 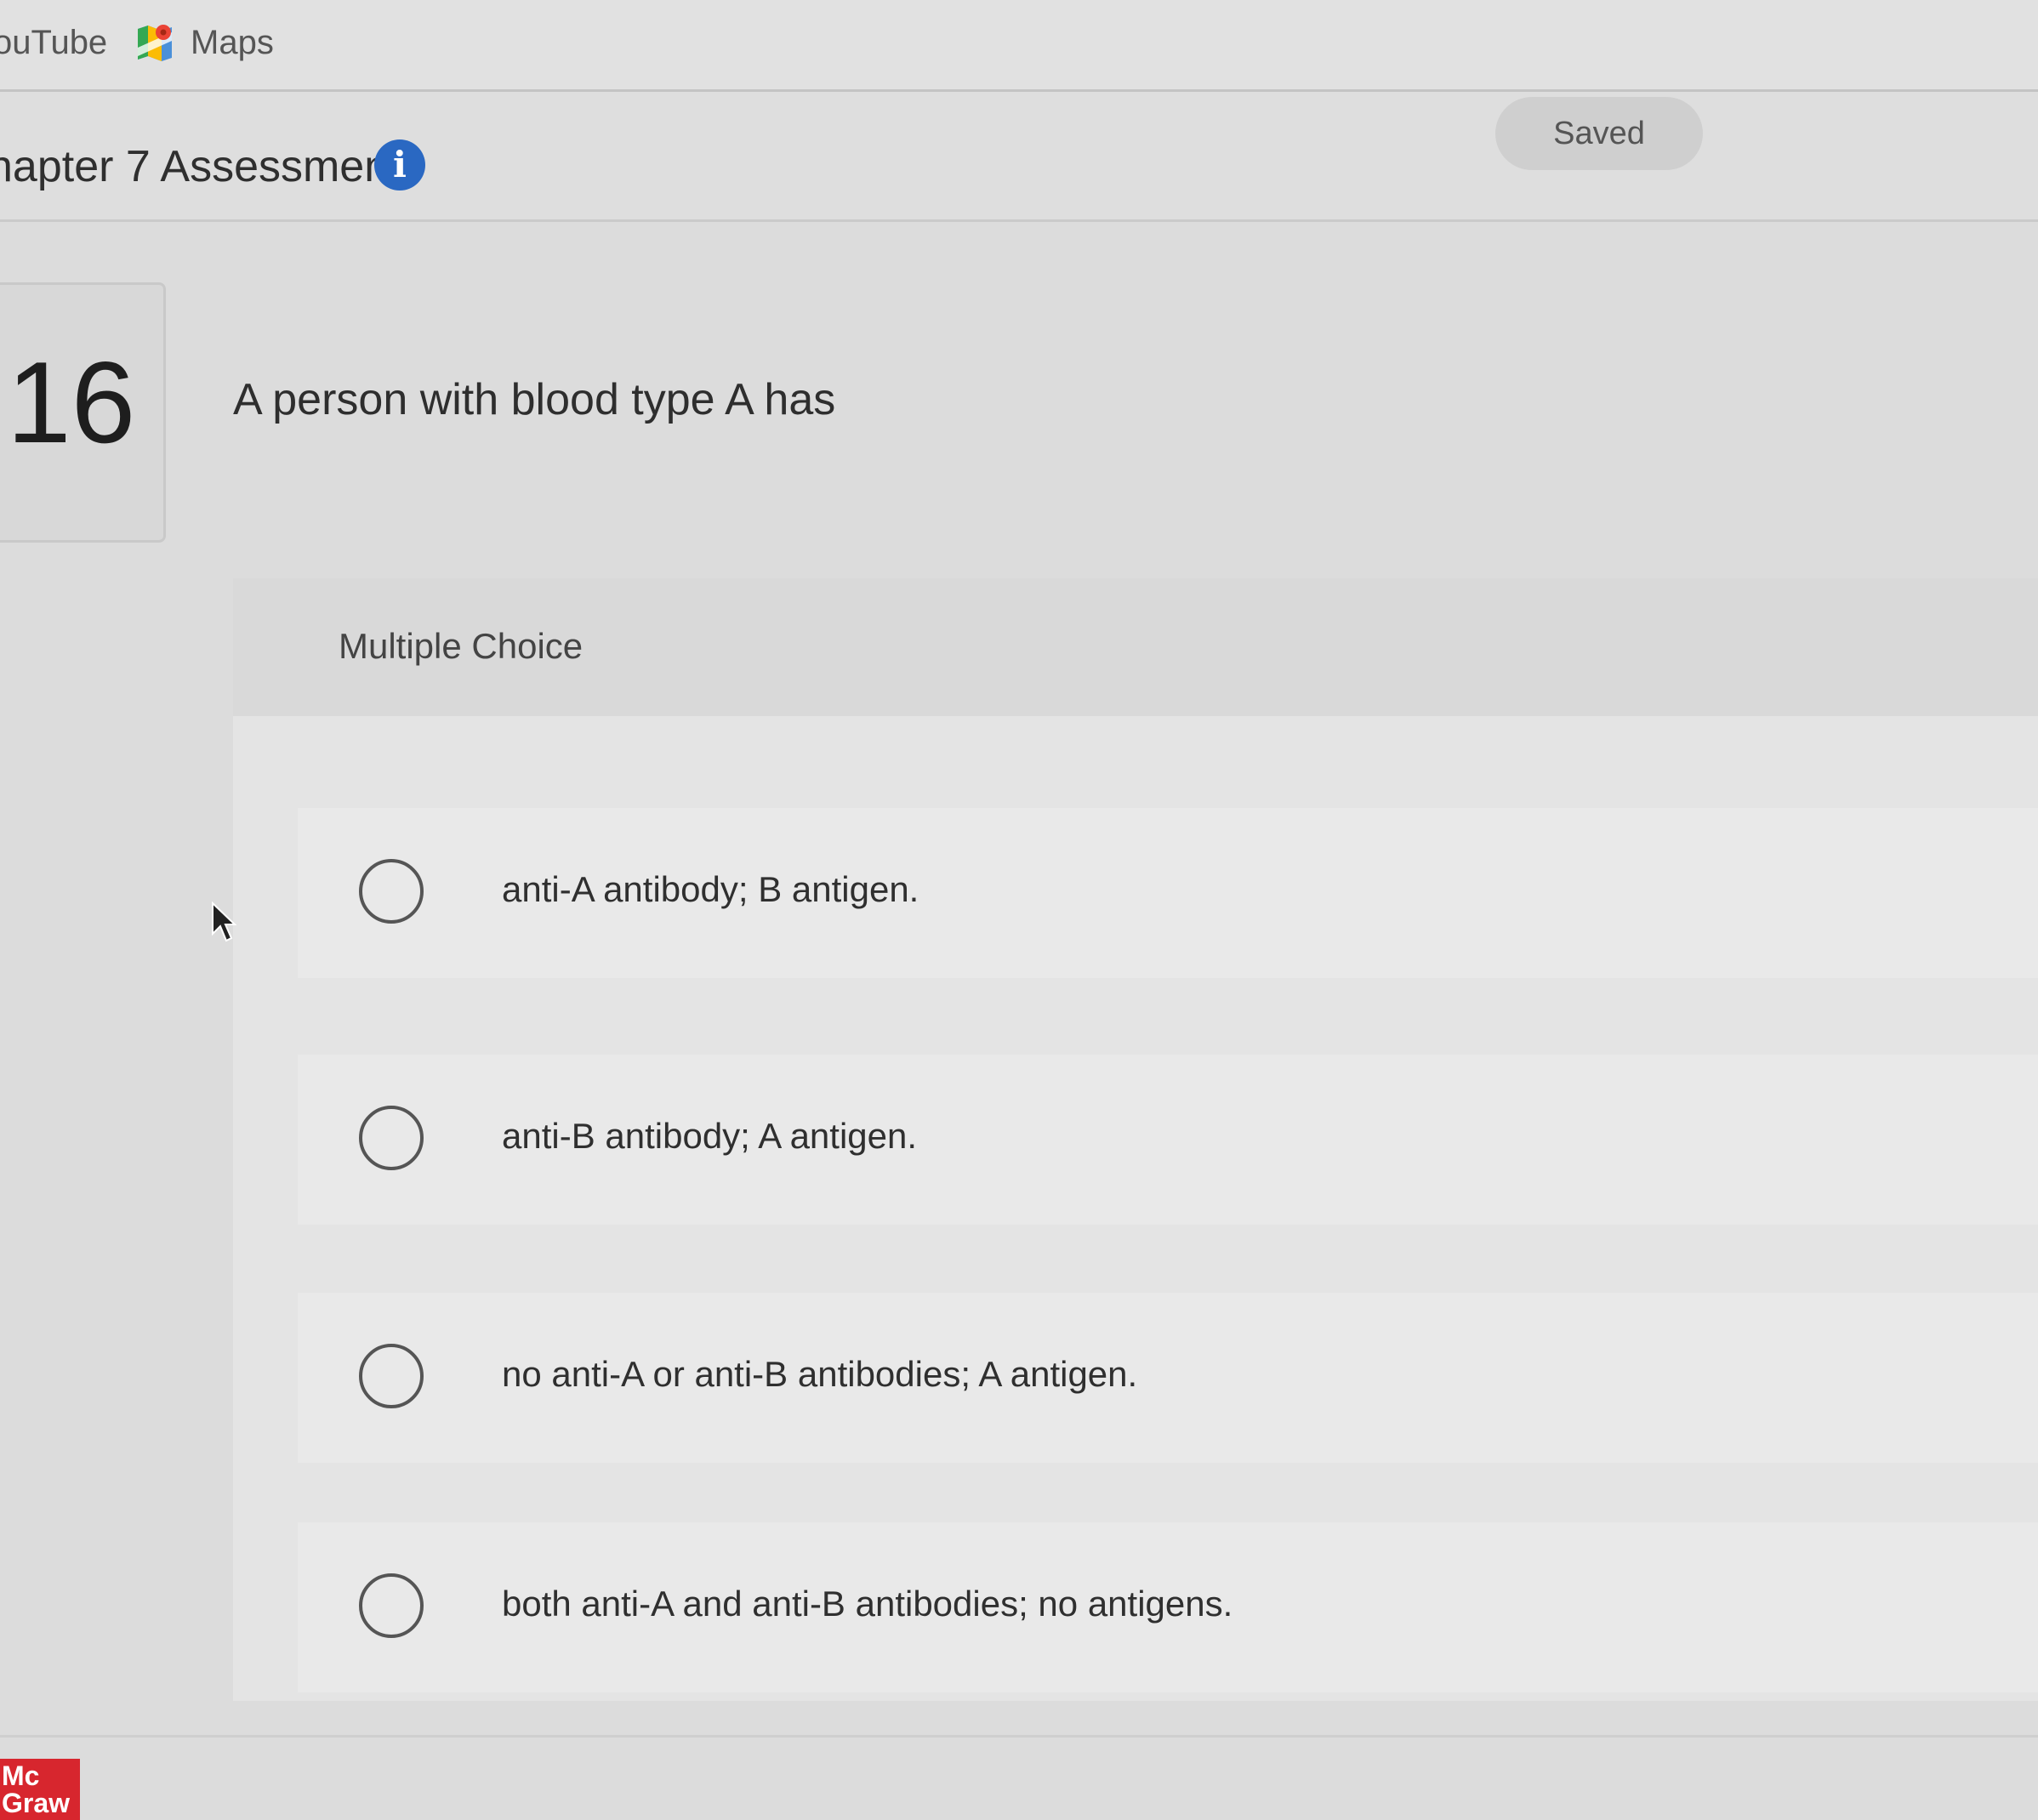 What do you see at coordinates (461, 646) in the screenshot?
I see `question-type-label: Multiple Choice` at bounding box center [461, 646].